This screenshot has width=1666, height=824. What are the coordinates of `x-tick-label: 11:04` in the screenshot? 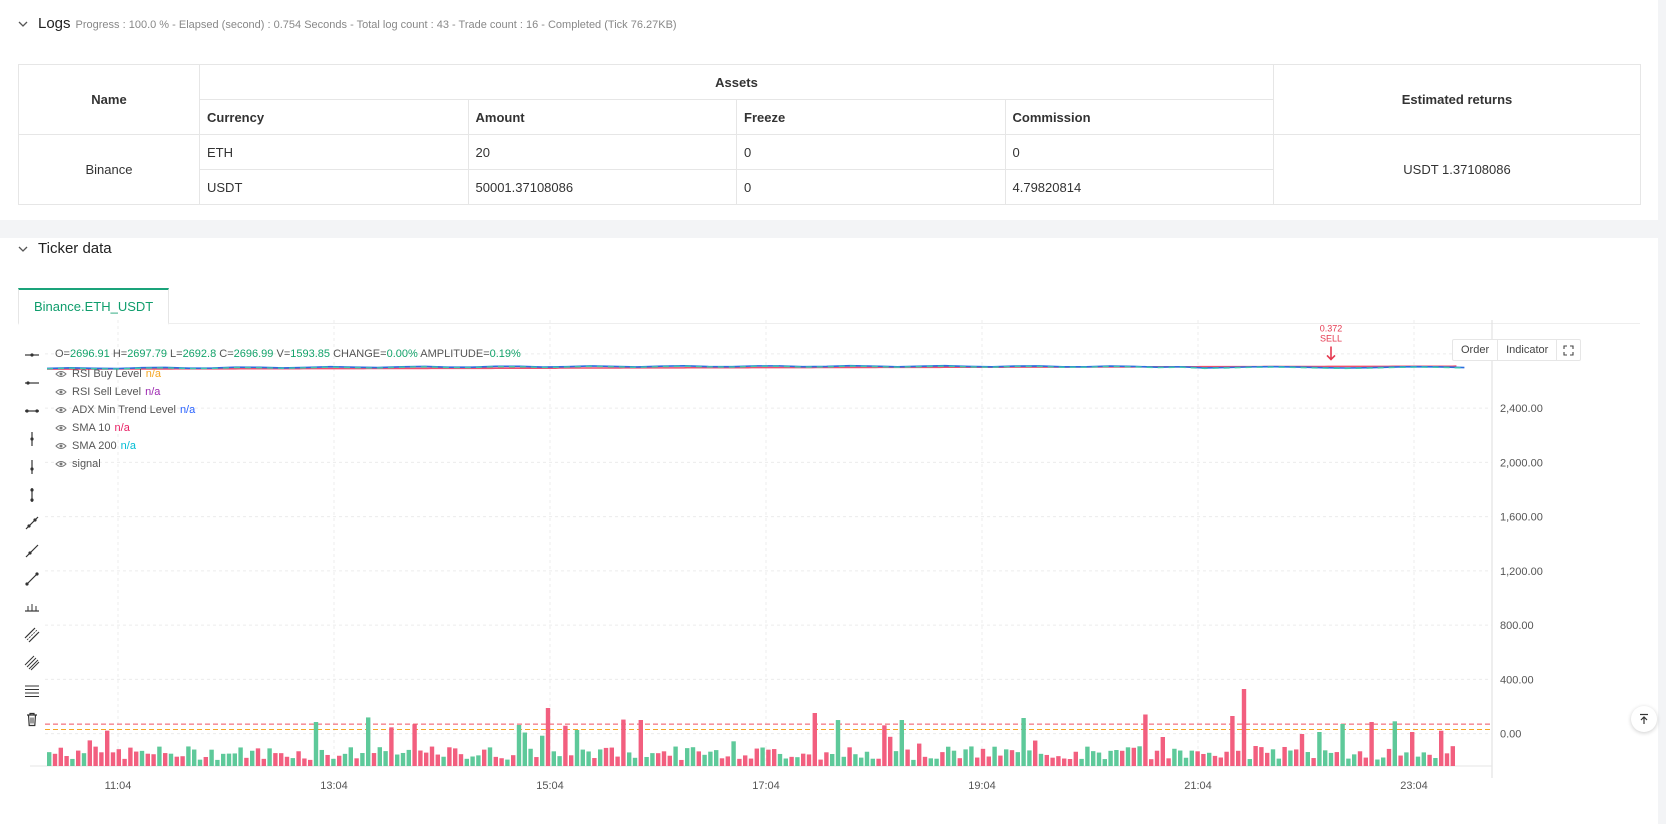 It's located at (118, 786).